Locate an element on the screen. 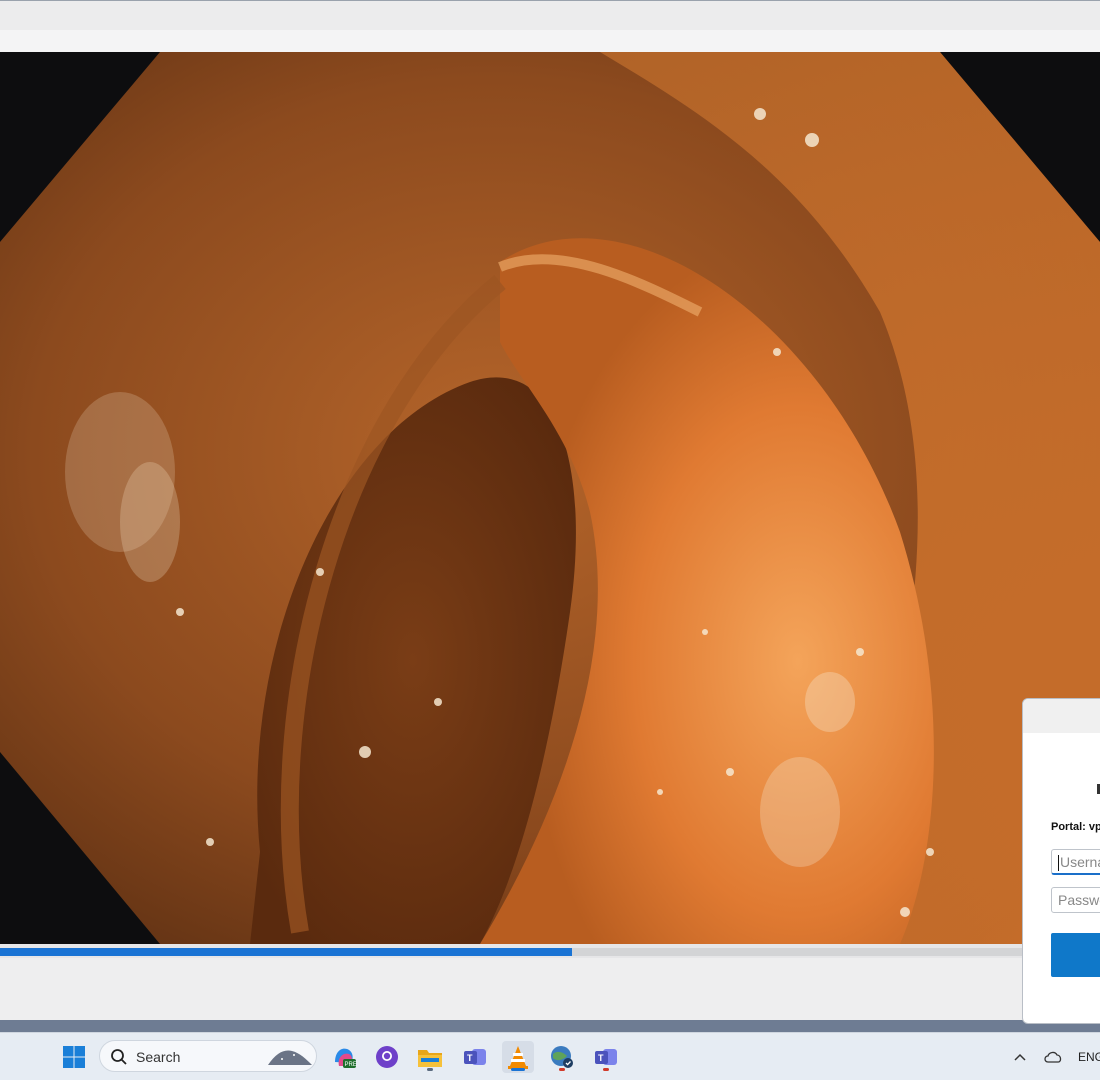 Image resolution: width=1100 pixels, height=1080 pixels. onedrive-cloud-icon is located at coordinates (1053, 1057).